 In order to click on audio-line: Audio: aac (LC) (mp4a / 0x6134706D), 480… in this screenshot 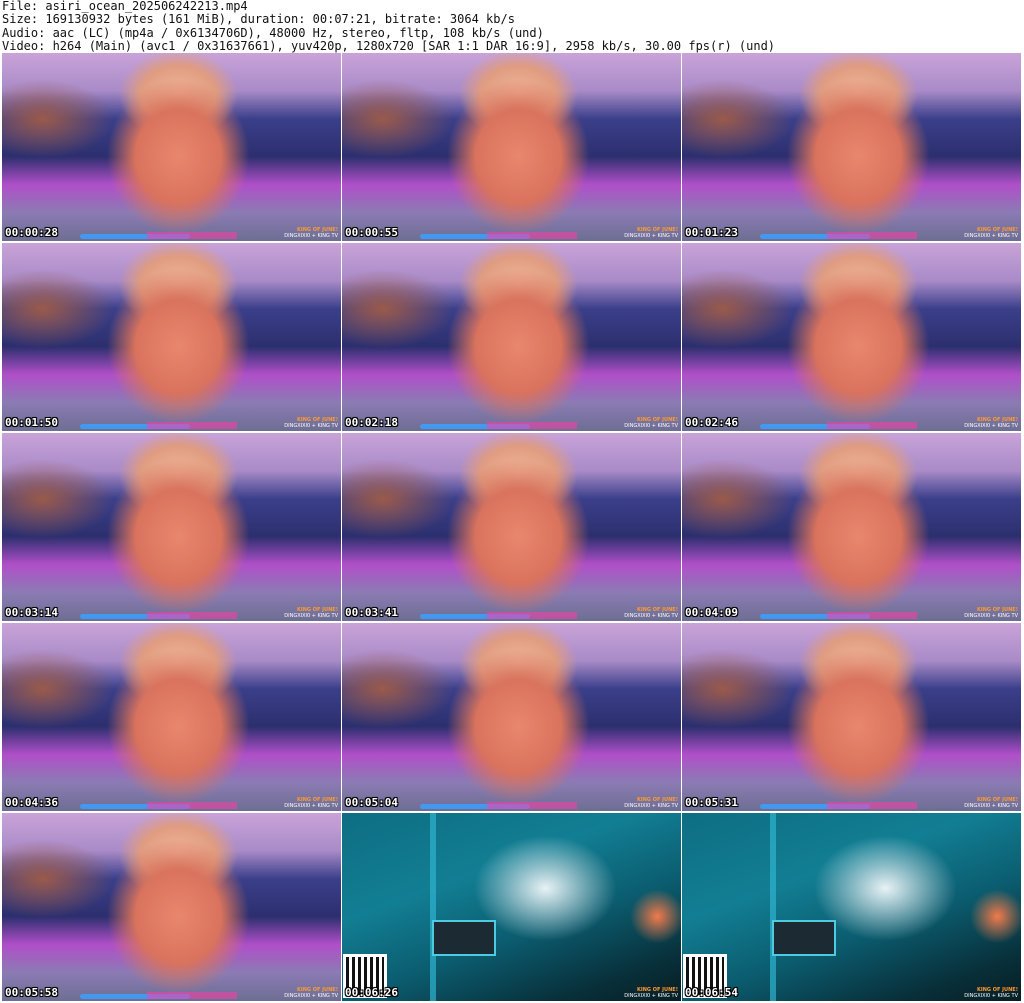, I will do `click(273, 32)`.